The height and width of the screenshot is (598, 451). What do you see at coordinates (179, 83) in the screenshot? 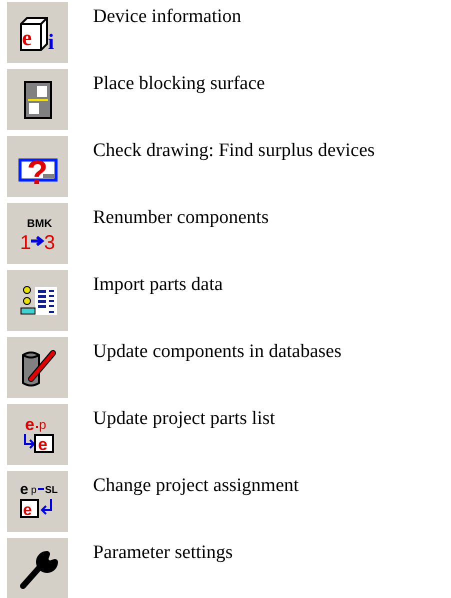
I see `tool-label: Place blocking surface` at bounding box center [179, 83].